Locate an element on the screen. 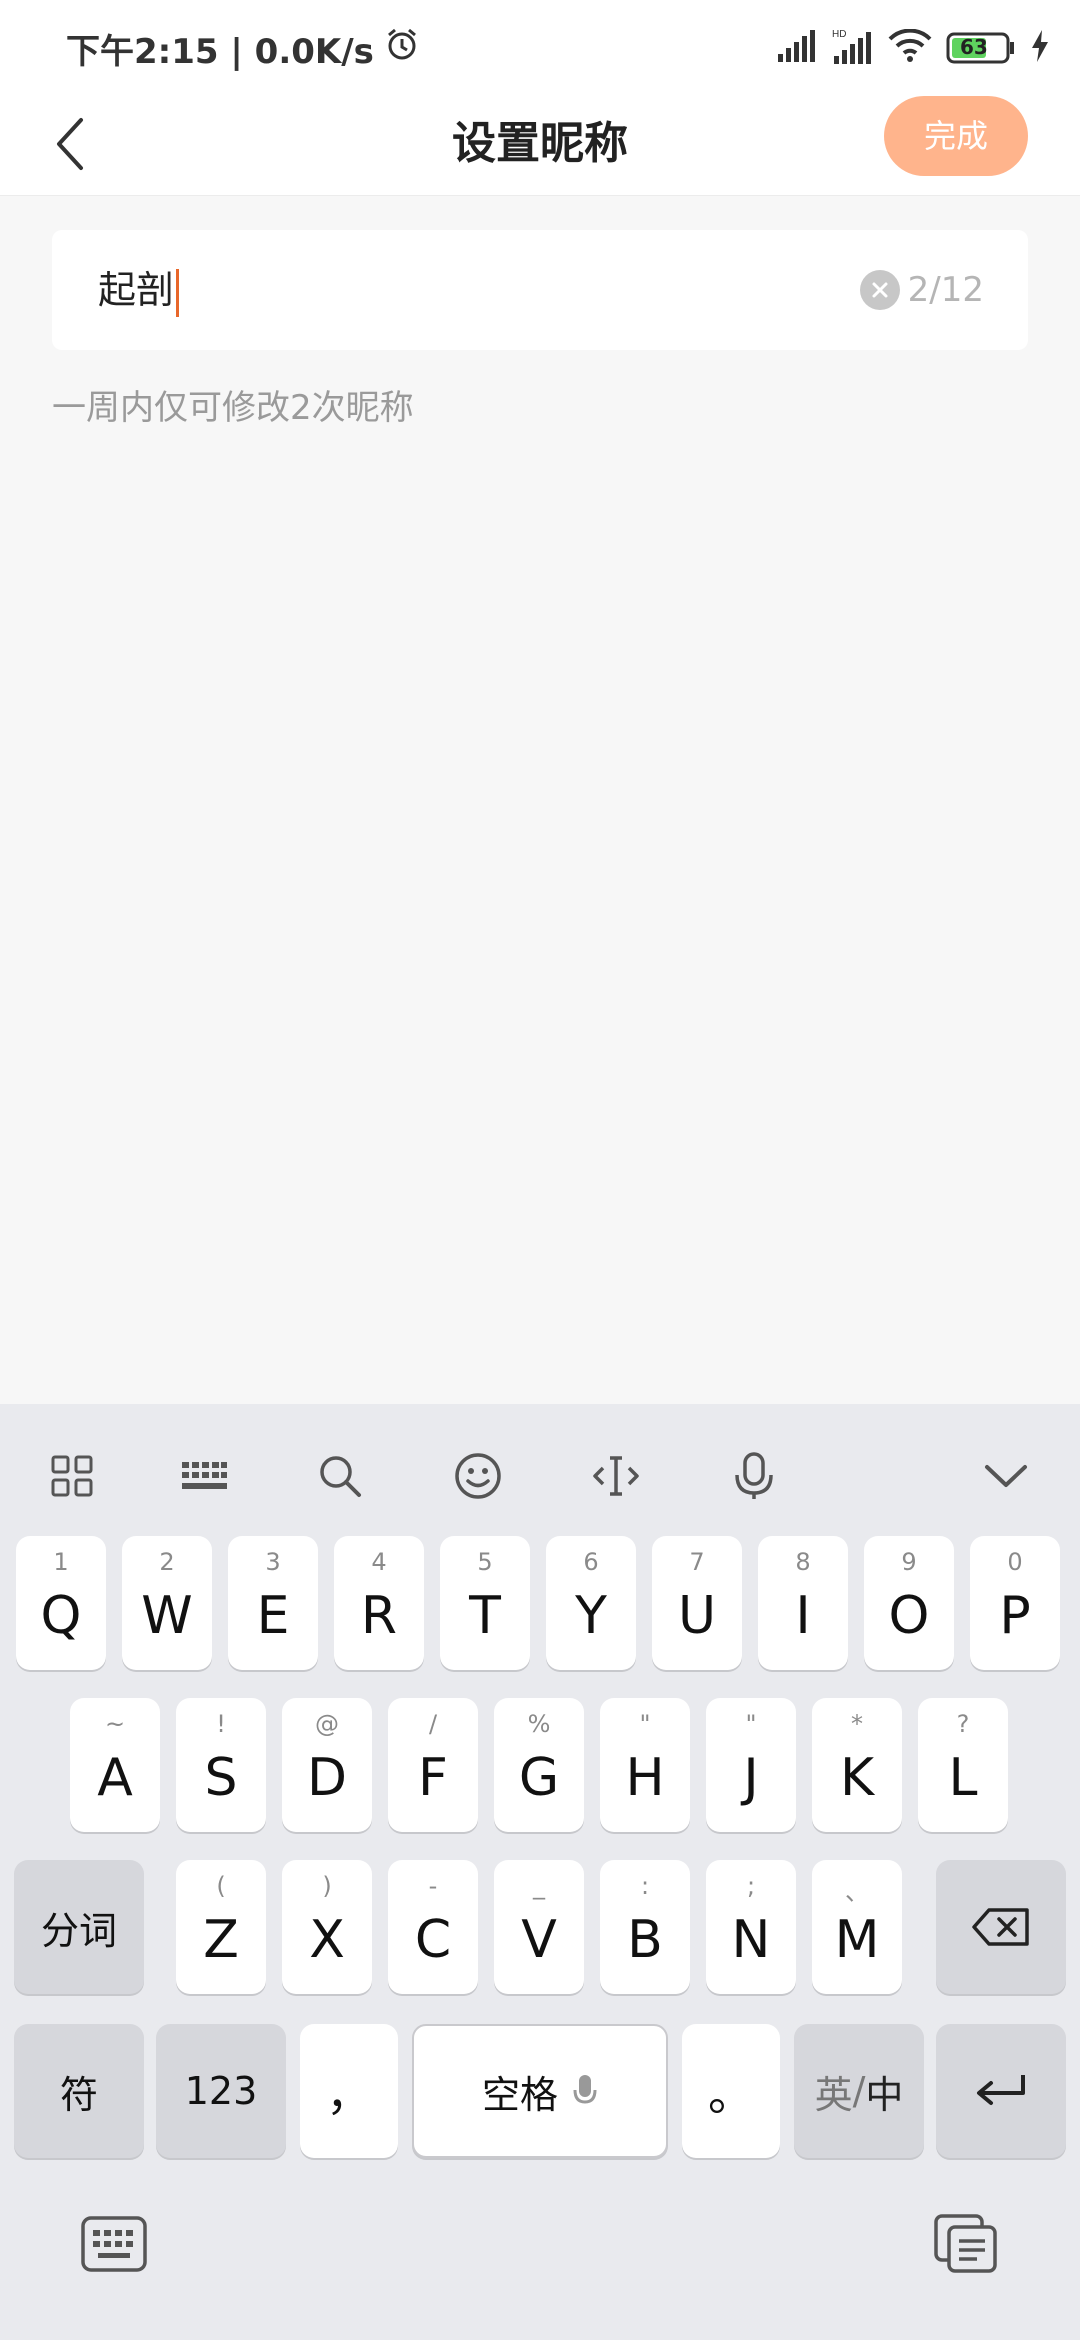  numbers-key: 123 is located at coordinates (221, 2091).